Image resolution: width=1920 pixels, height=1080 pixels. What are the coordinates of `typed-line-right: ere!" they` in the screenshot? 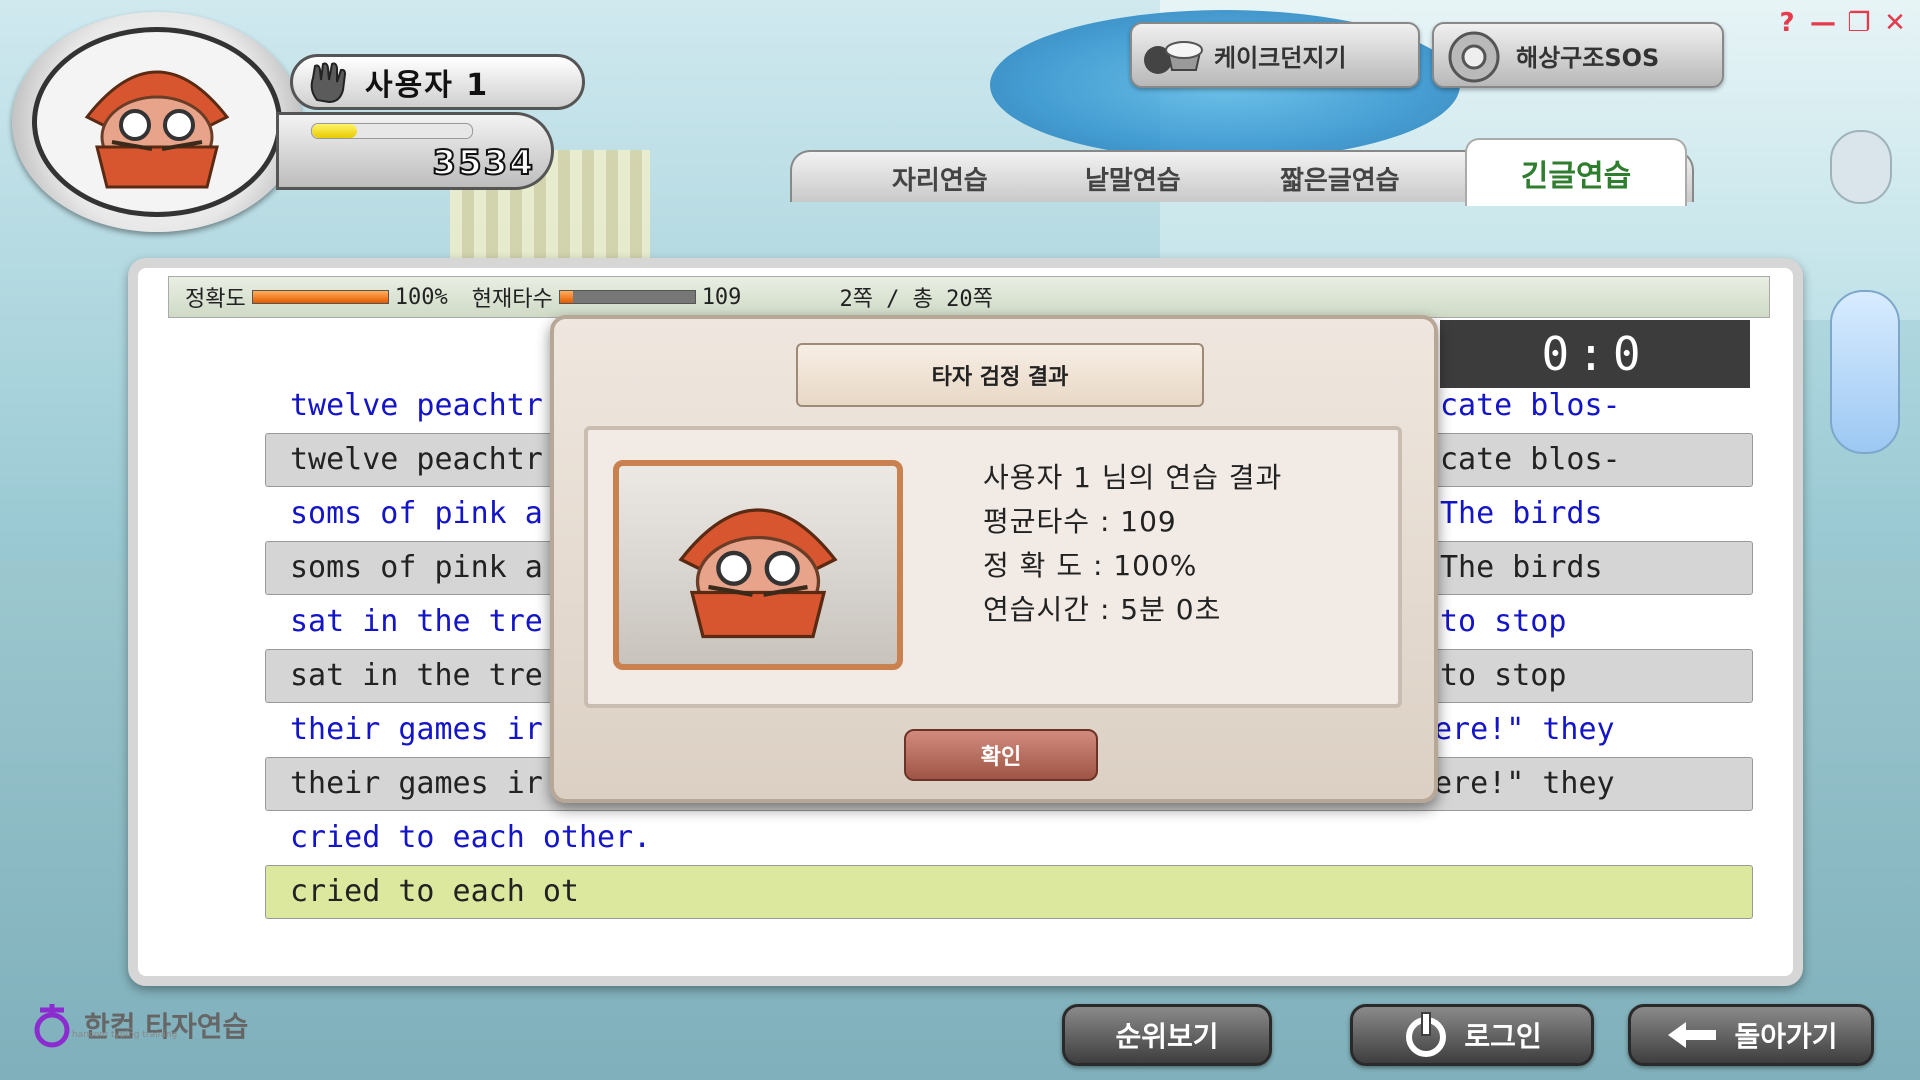 It's located at (1524, 783).